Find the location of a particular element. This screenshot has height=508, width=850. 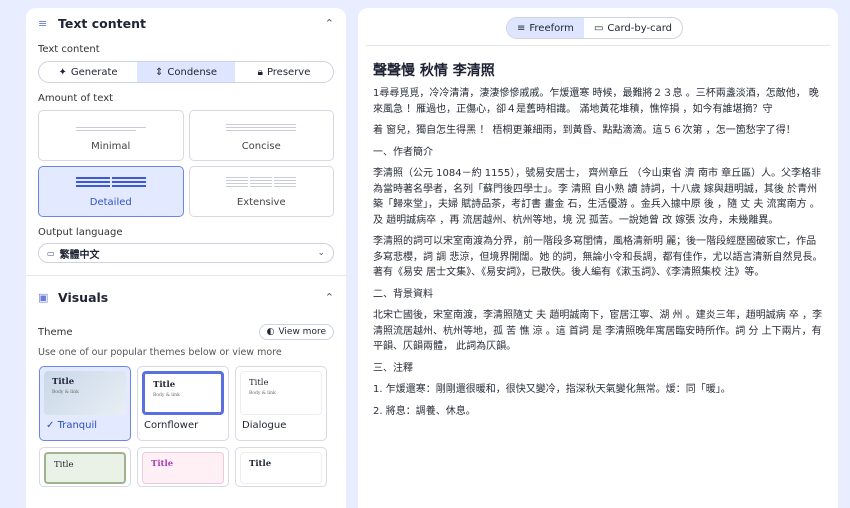

generate-button: ✦ Generate is located at coordinates (88, 72).